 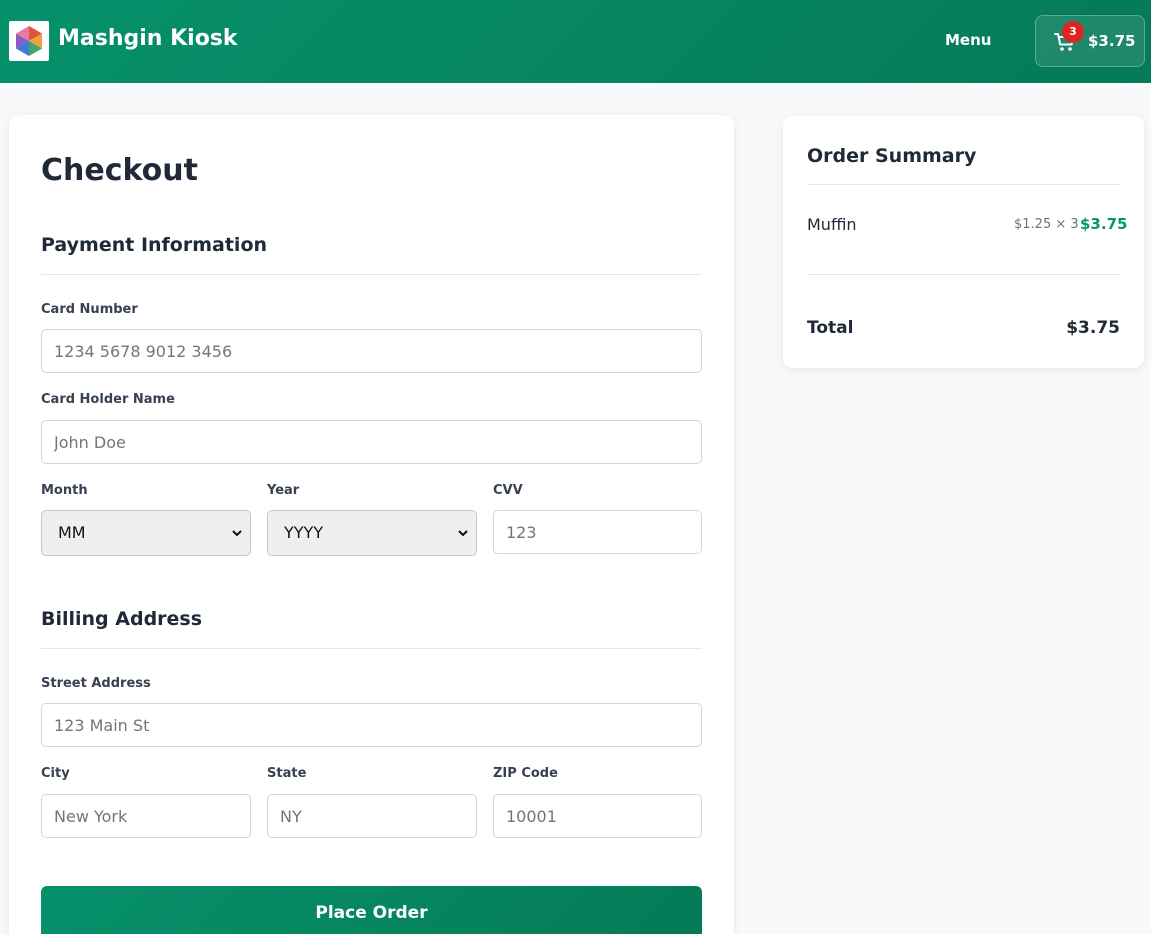 What do you see at coordinates (1104, 224) in the screenshot?
I see `item-price: $3.75` at bounding box center [1104, 224].